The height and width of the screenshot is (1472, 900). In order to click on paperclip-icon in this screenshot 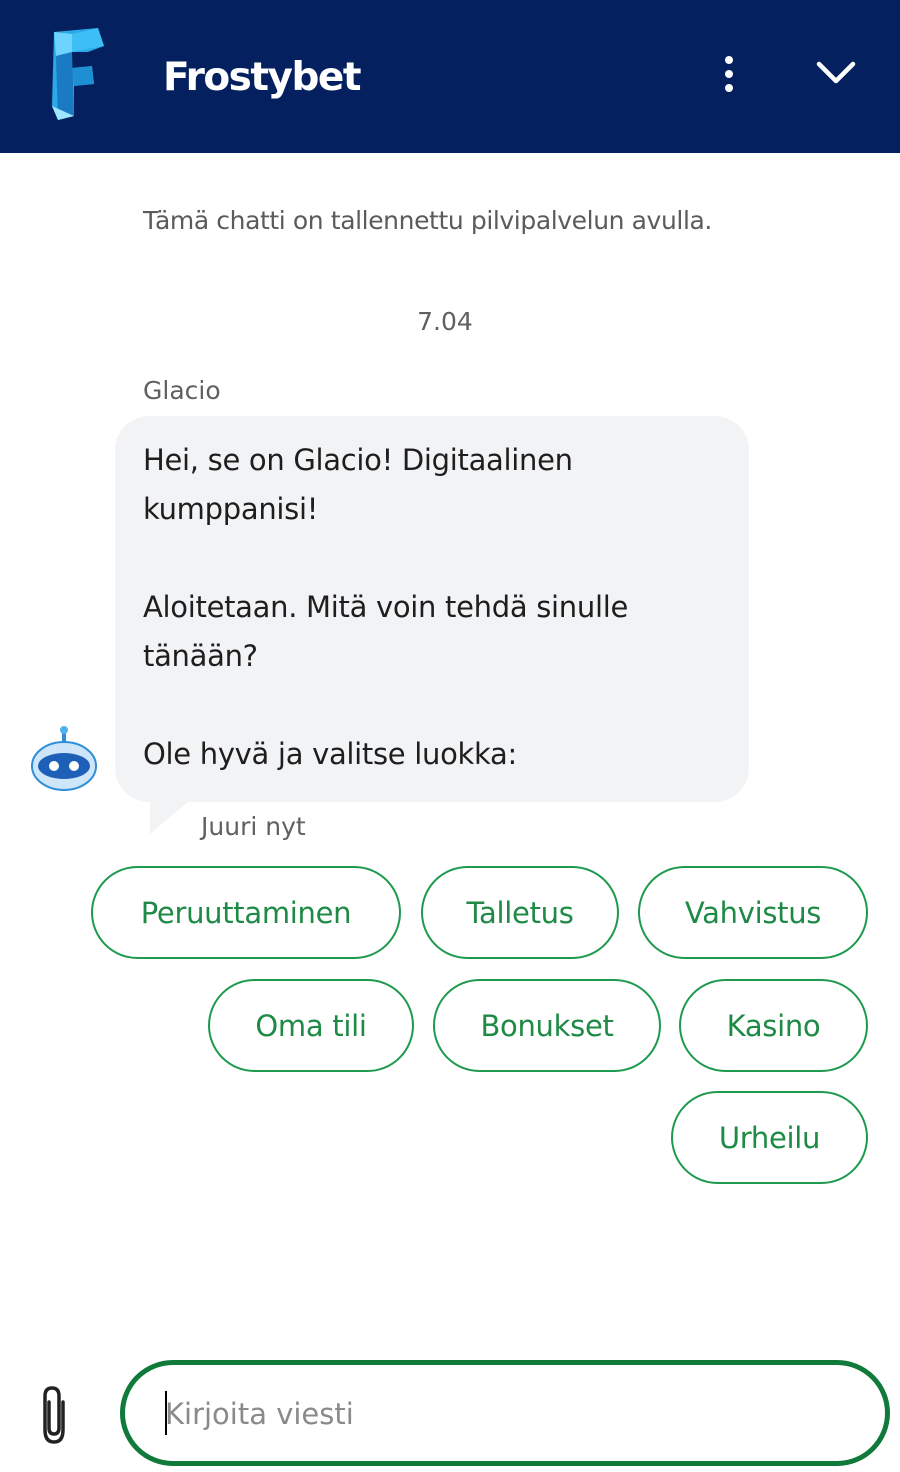, I will do `click(54, 1415)`.